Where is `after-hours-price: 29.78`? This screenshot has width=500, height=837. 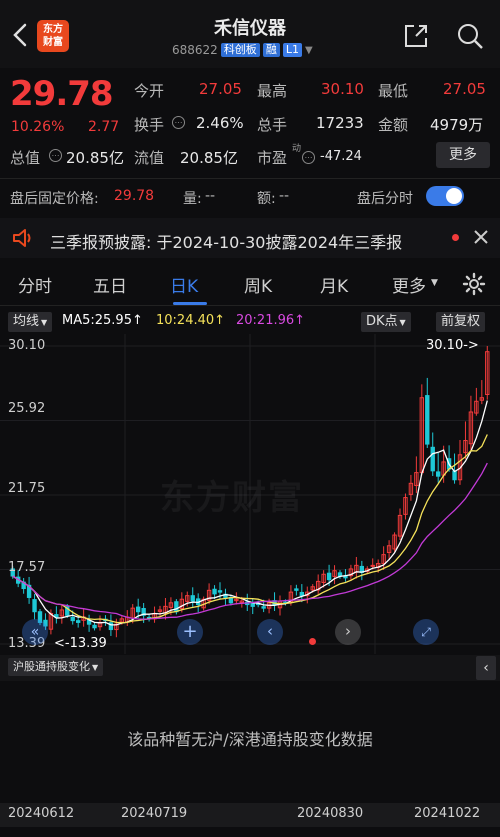 after-hours-price: 29.78 is located at coordinates (134, 196).